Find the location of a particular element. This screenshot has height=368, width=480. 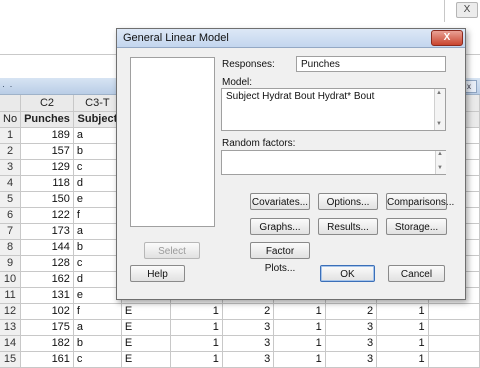

top-close-button: X is located at coordinates (467, 10).